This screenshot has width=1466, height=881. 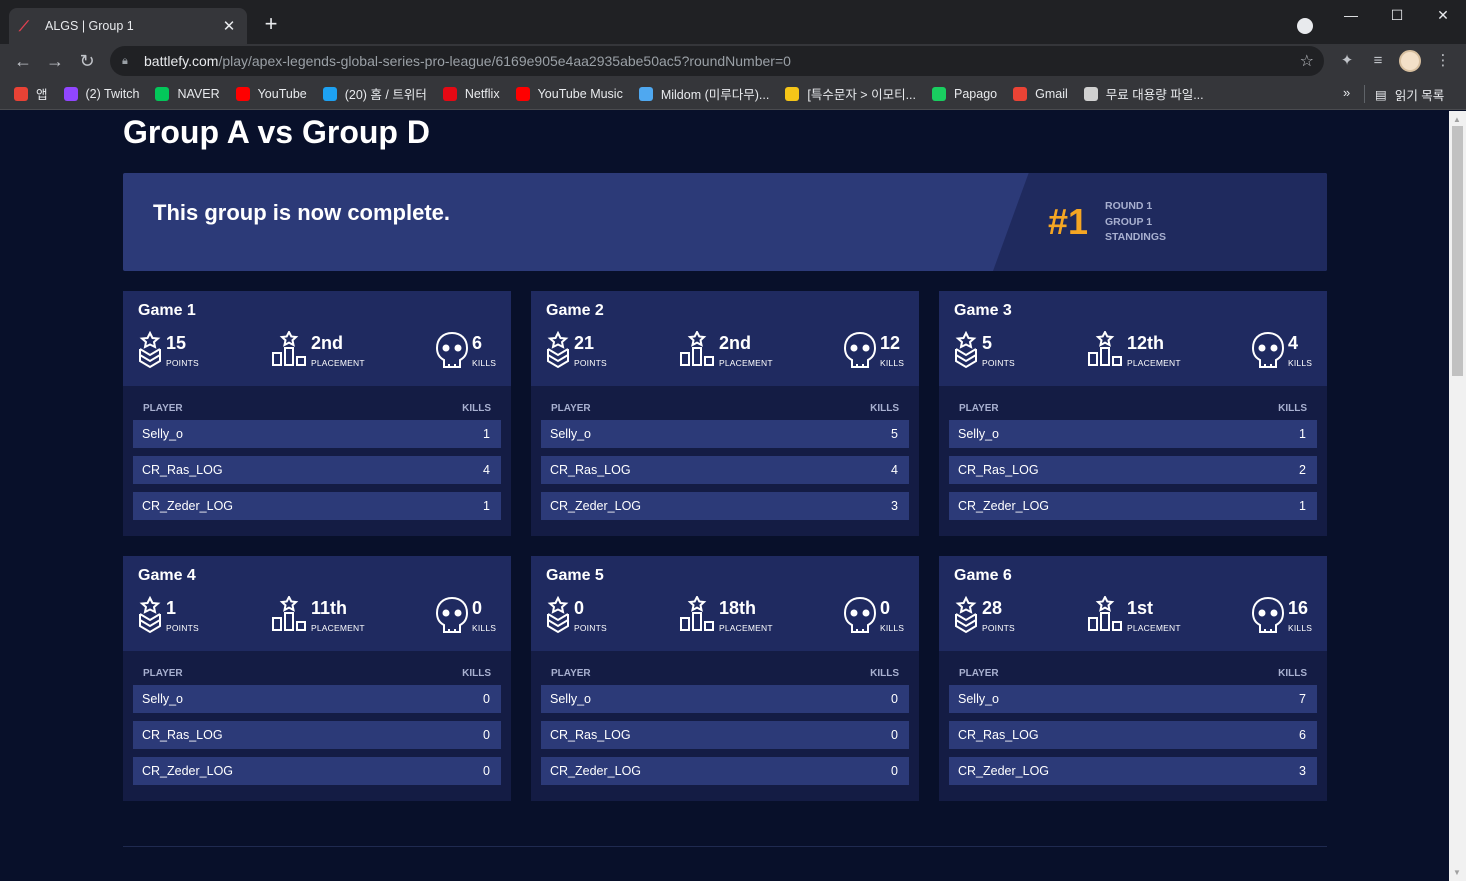 What do you see at coordinates (1302, 699) in the screenshot?
I see `player-kills: 7` at bounding box center [1302, 699].